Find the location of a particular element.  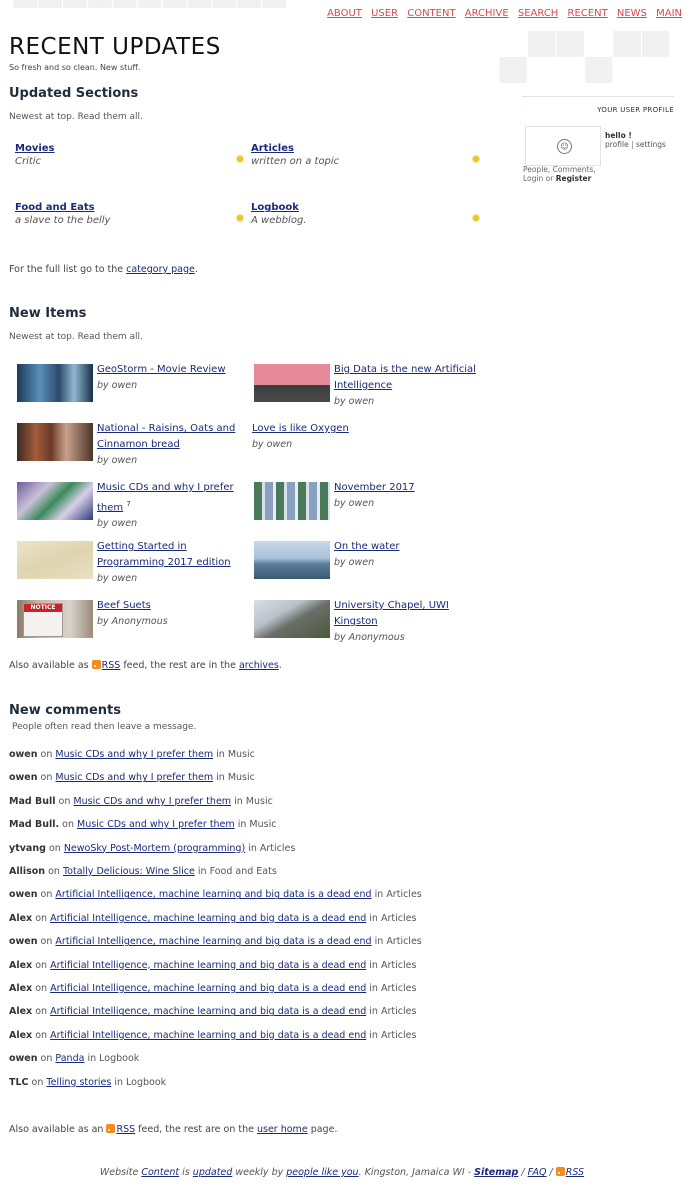

nav-search: SEARCH is located at coordinates (538, 13).